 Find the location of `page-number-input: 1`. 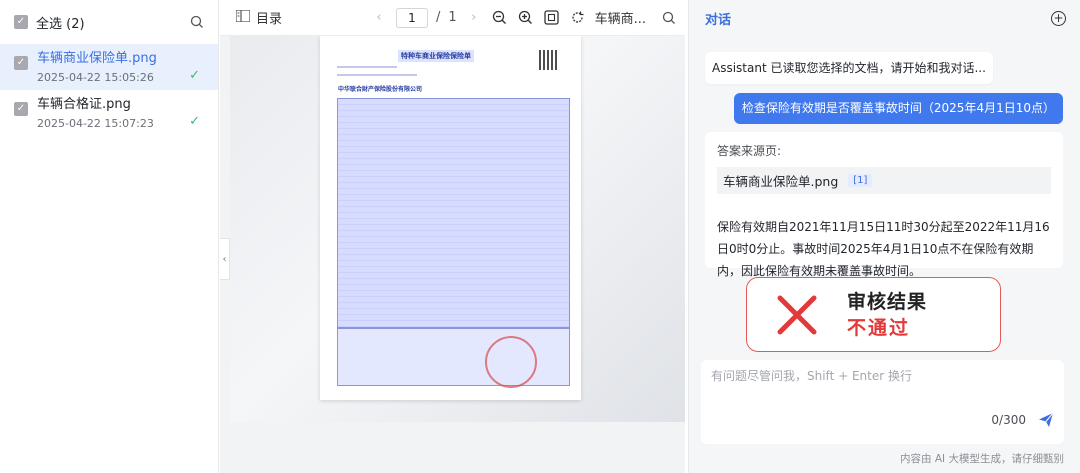

page-number-input: 1 is located at coordinates (412, 17).